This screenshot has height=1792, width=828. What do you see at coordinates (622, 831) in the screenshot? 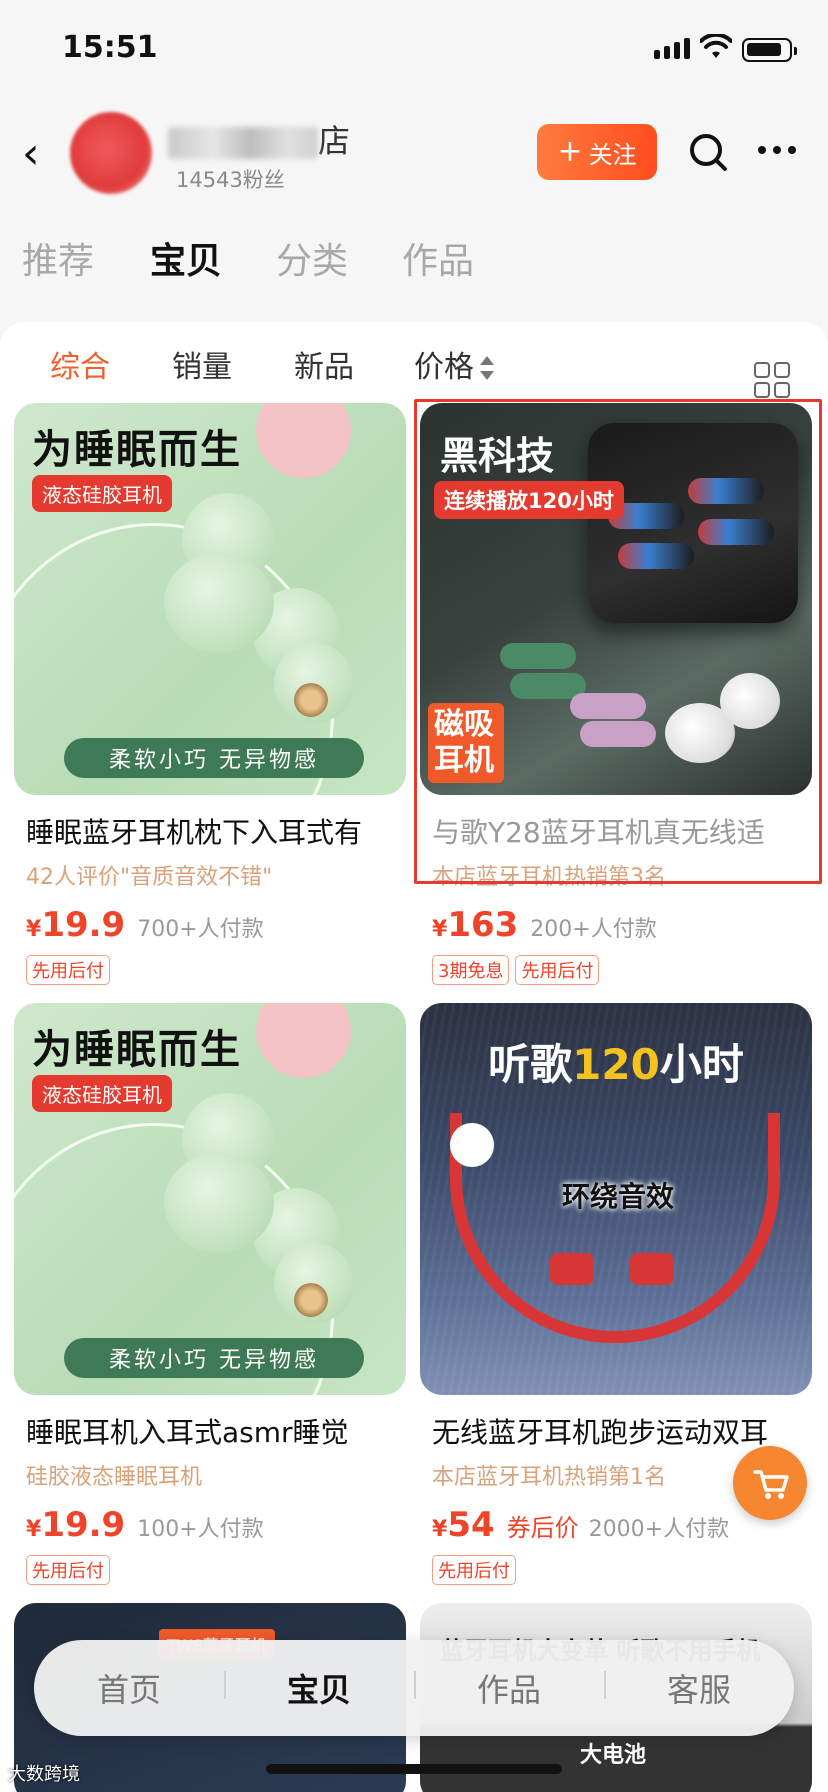
I see `product-title: 与歌Y28蓝牙耳机真无线适` at bounding box center [622, 831].